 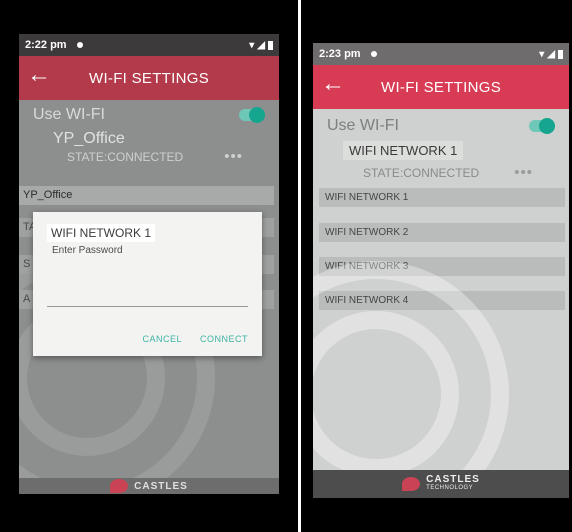 What do you see at coordinates (403, 150) in the screenshot?
I see `connected-network-name: WIFI NETWORK 1` at bounding box center [403, 150].